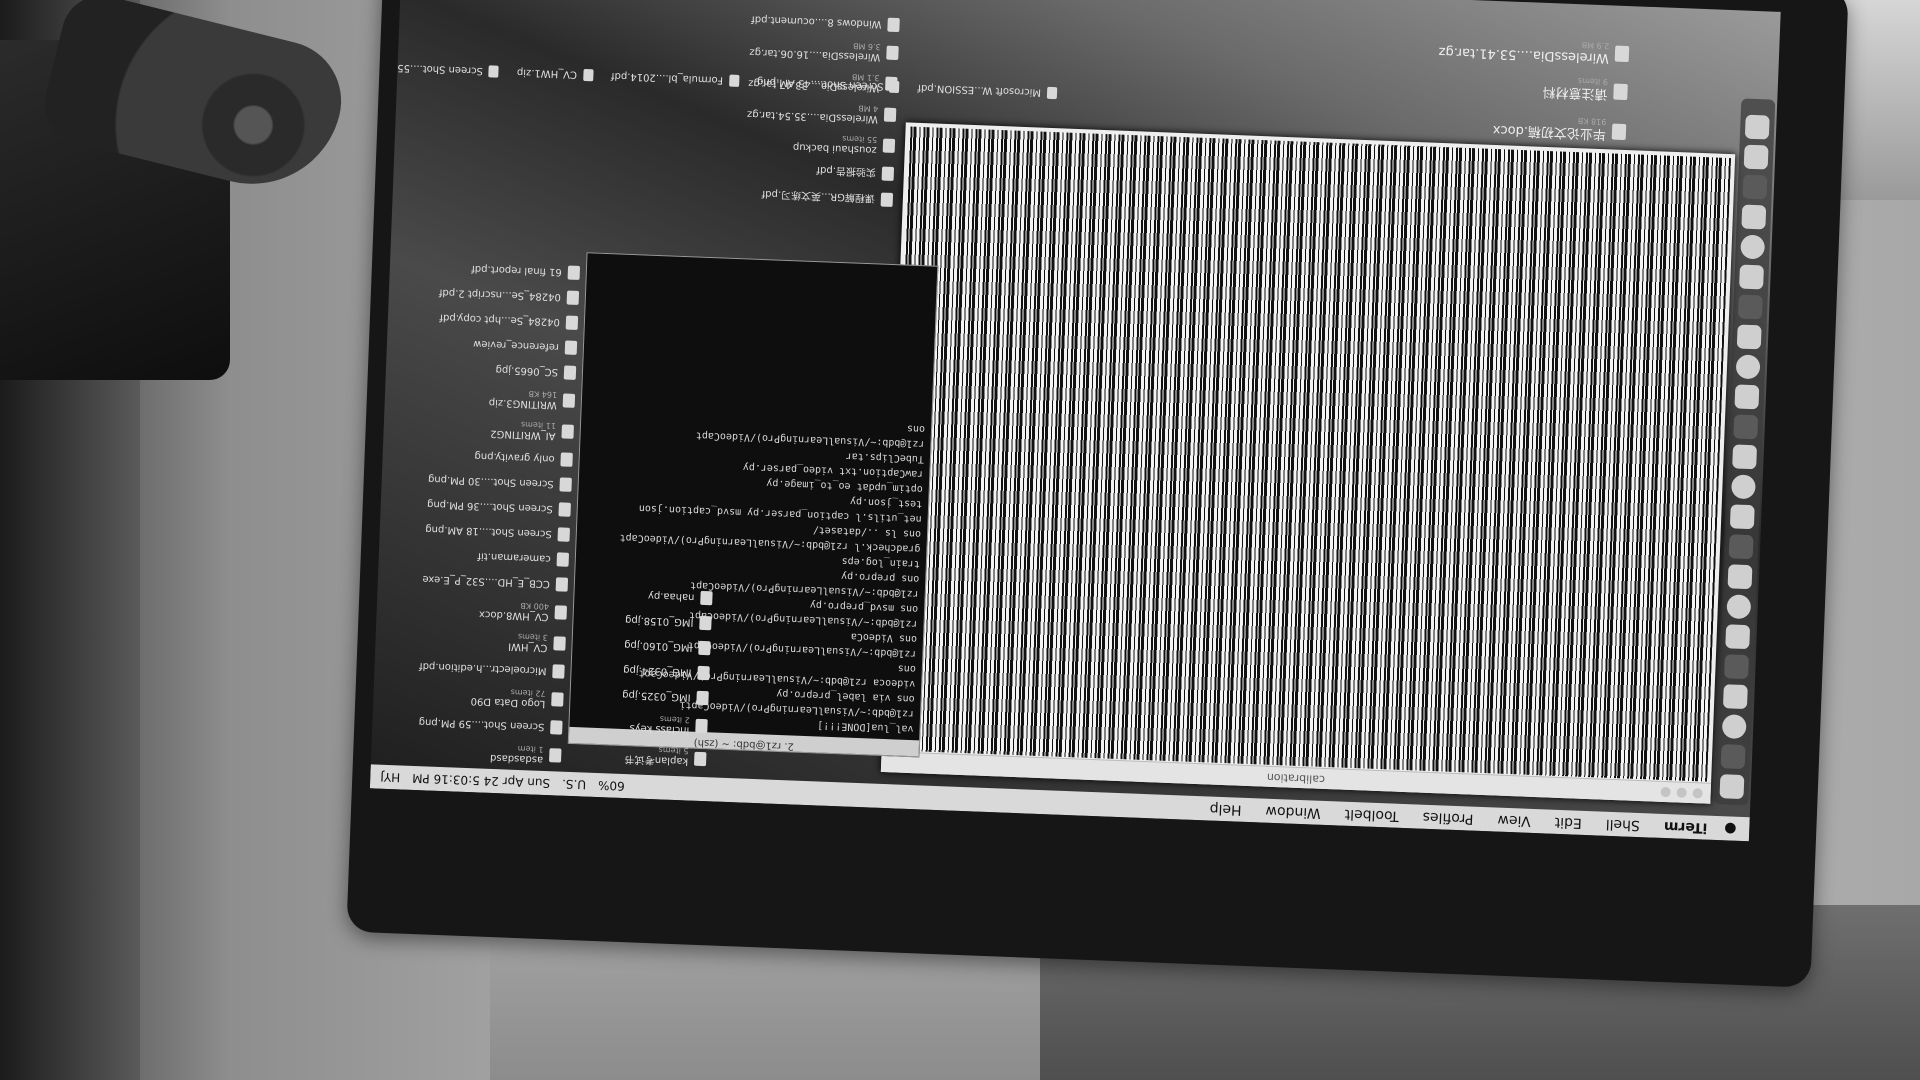 The width and height of the screenshot is (1920, 1080). What do you see at coordinates (1514, 820) in the screenshot?
I see `menu-view: View` at bounding box center [1514, 820].